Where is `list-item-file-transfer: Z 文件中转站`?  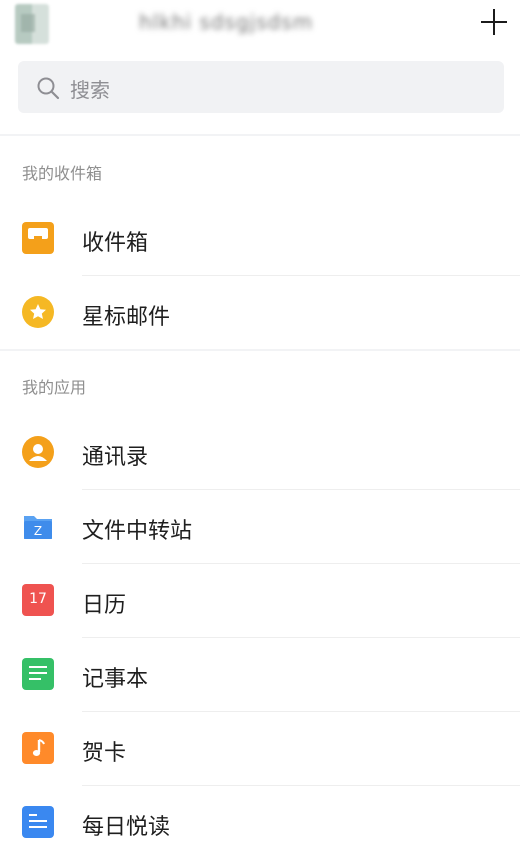
list-item-file-transfer: Z 文件中转站 is located at coordinates (260, 528).